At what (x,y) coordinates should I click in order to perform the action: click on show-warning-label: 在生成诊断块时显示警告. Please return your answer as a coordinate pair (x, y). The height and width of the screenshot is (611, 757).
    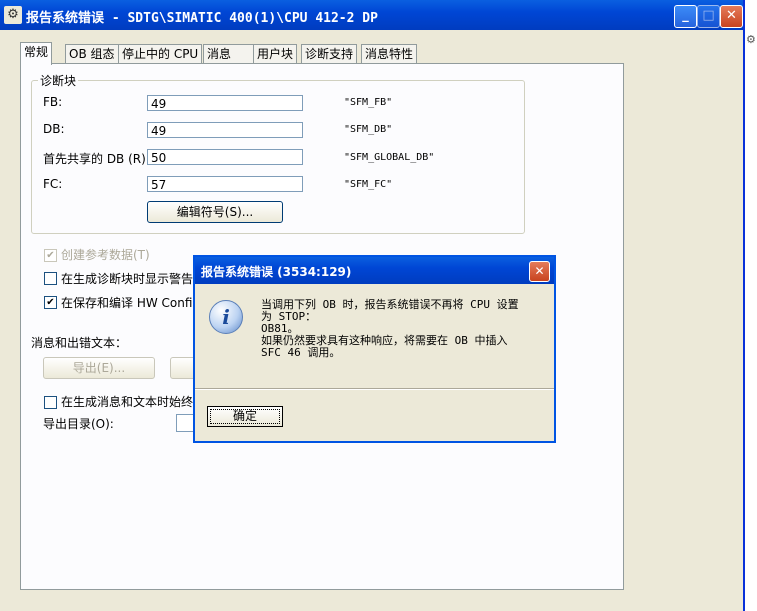
    Looking at the image, I should click on (127, 279).